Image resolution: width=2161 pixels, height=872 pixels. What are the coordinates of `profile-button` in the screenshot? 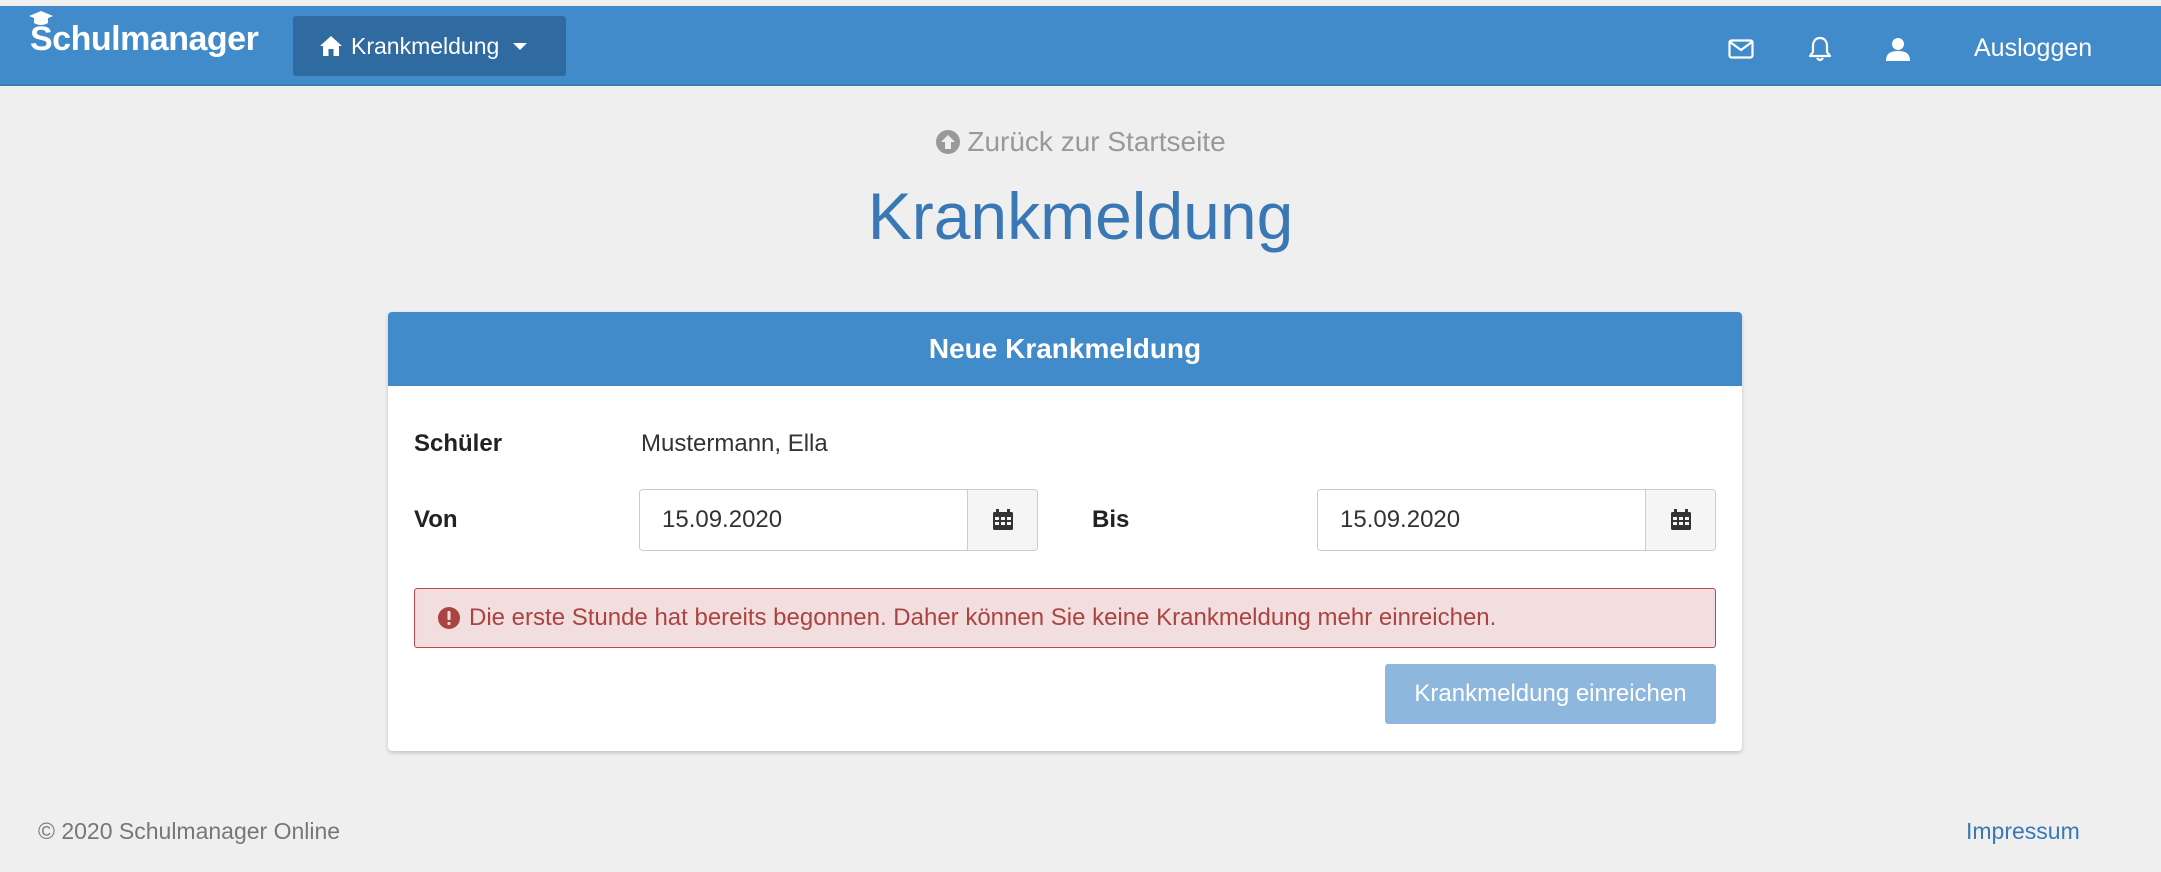 It's located at (1898, 49).